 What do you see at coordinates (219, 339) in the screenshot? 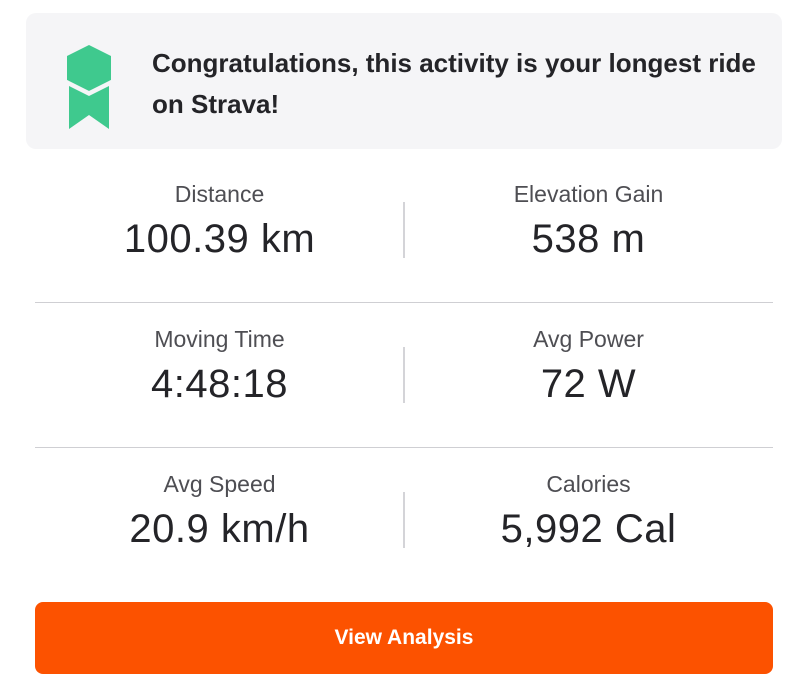
I see `stat-label: Moving Time` at bounding box center [219, 339].